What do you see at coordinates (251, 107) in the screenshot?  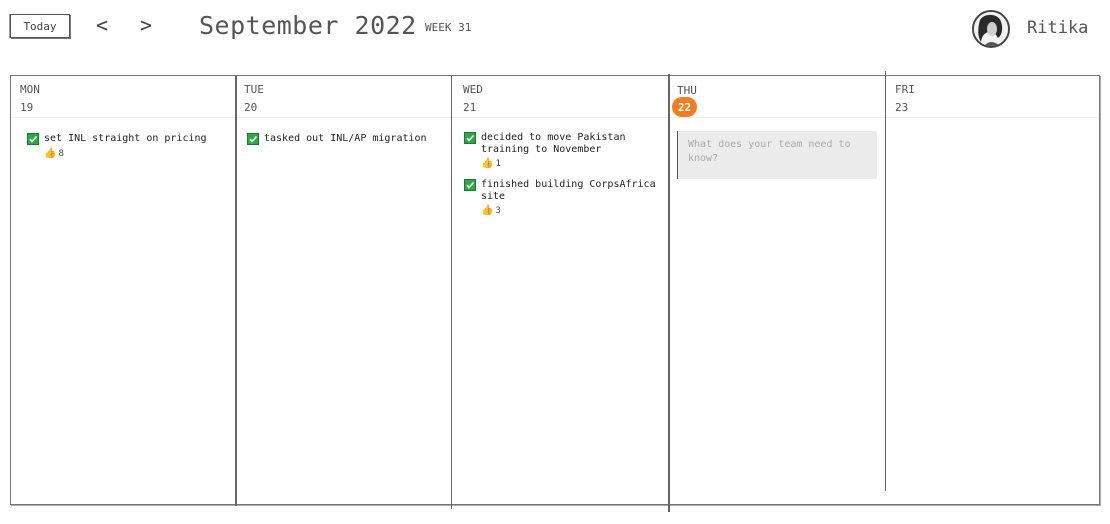 I see `day-number: 20` at bounding box center [251, 107].